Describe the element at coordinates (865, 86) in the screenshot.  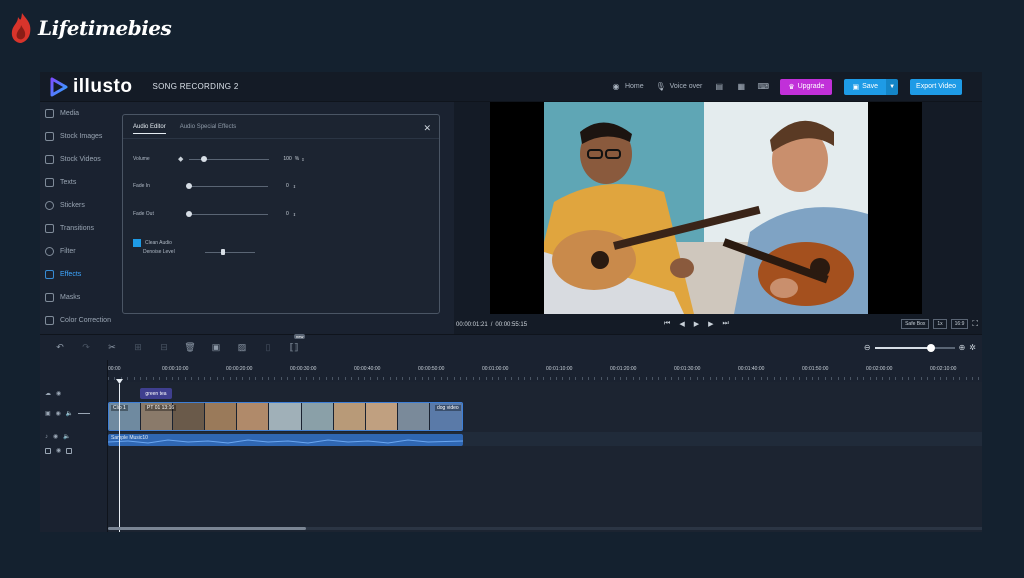
I see `save-button: ▣ Save` at that location.